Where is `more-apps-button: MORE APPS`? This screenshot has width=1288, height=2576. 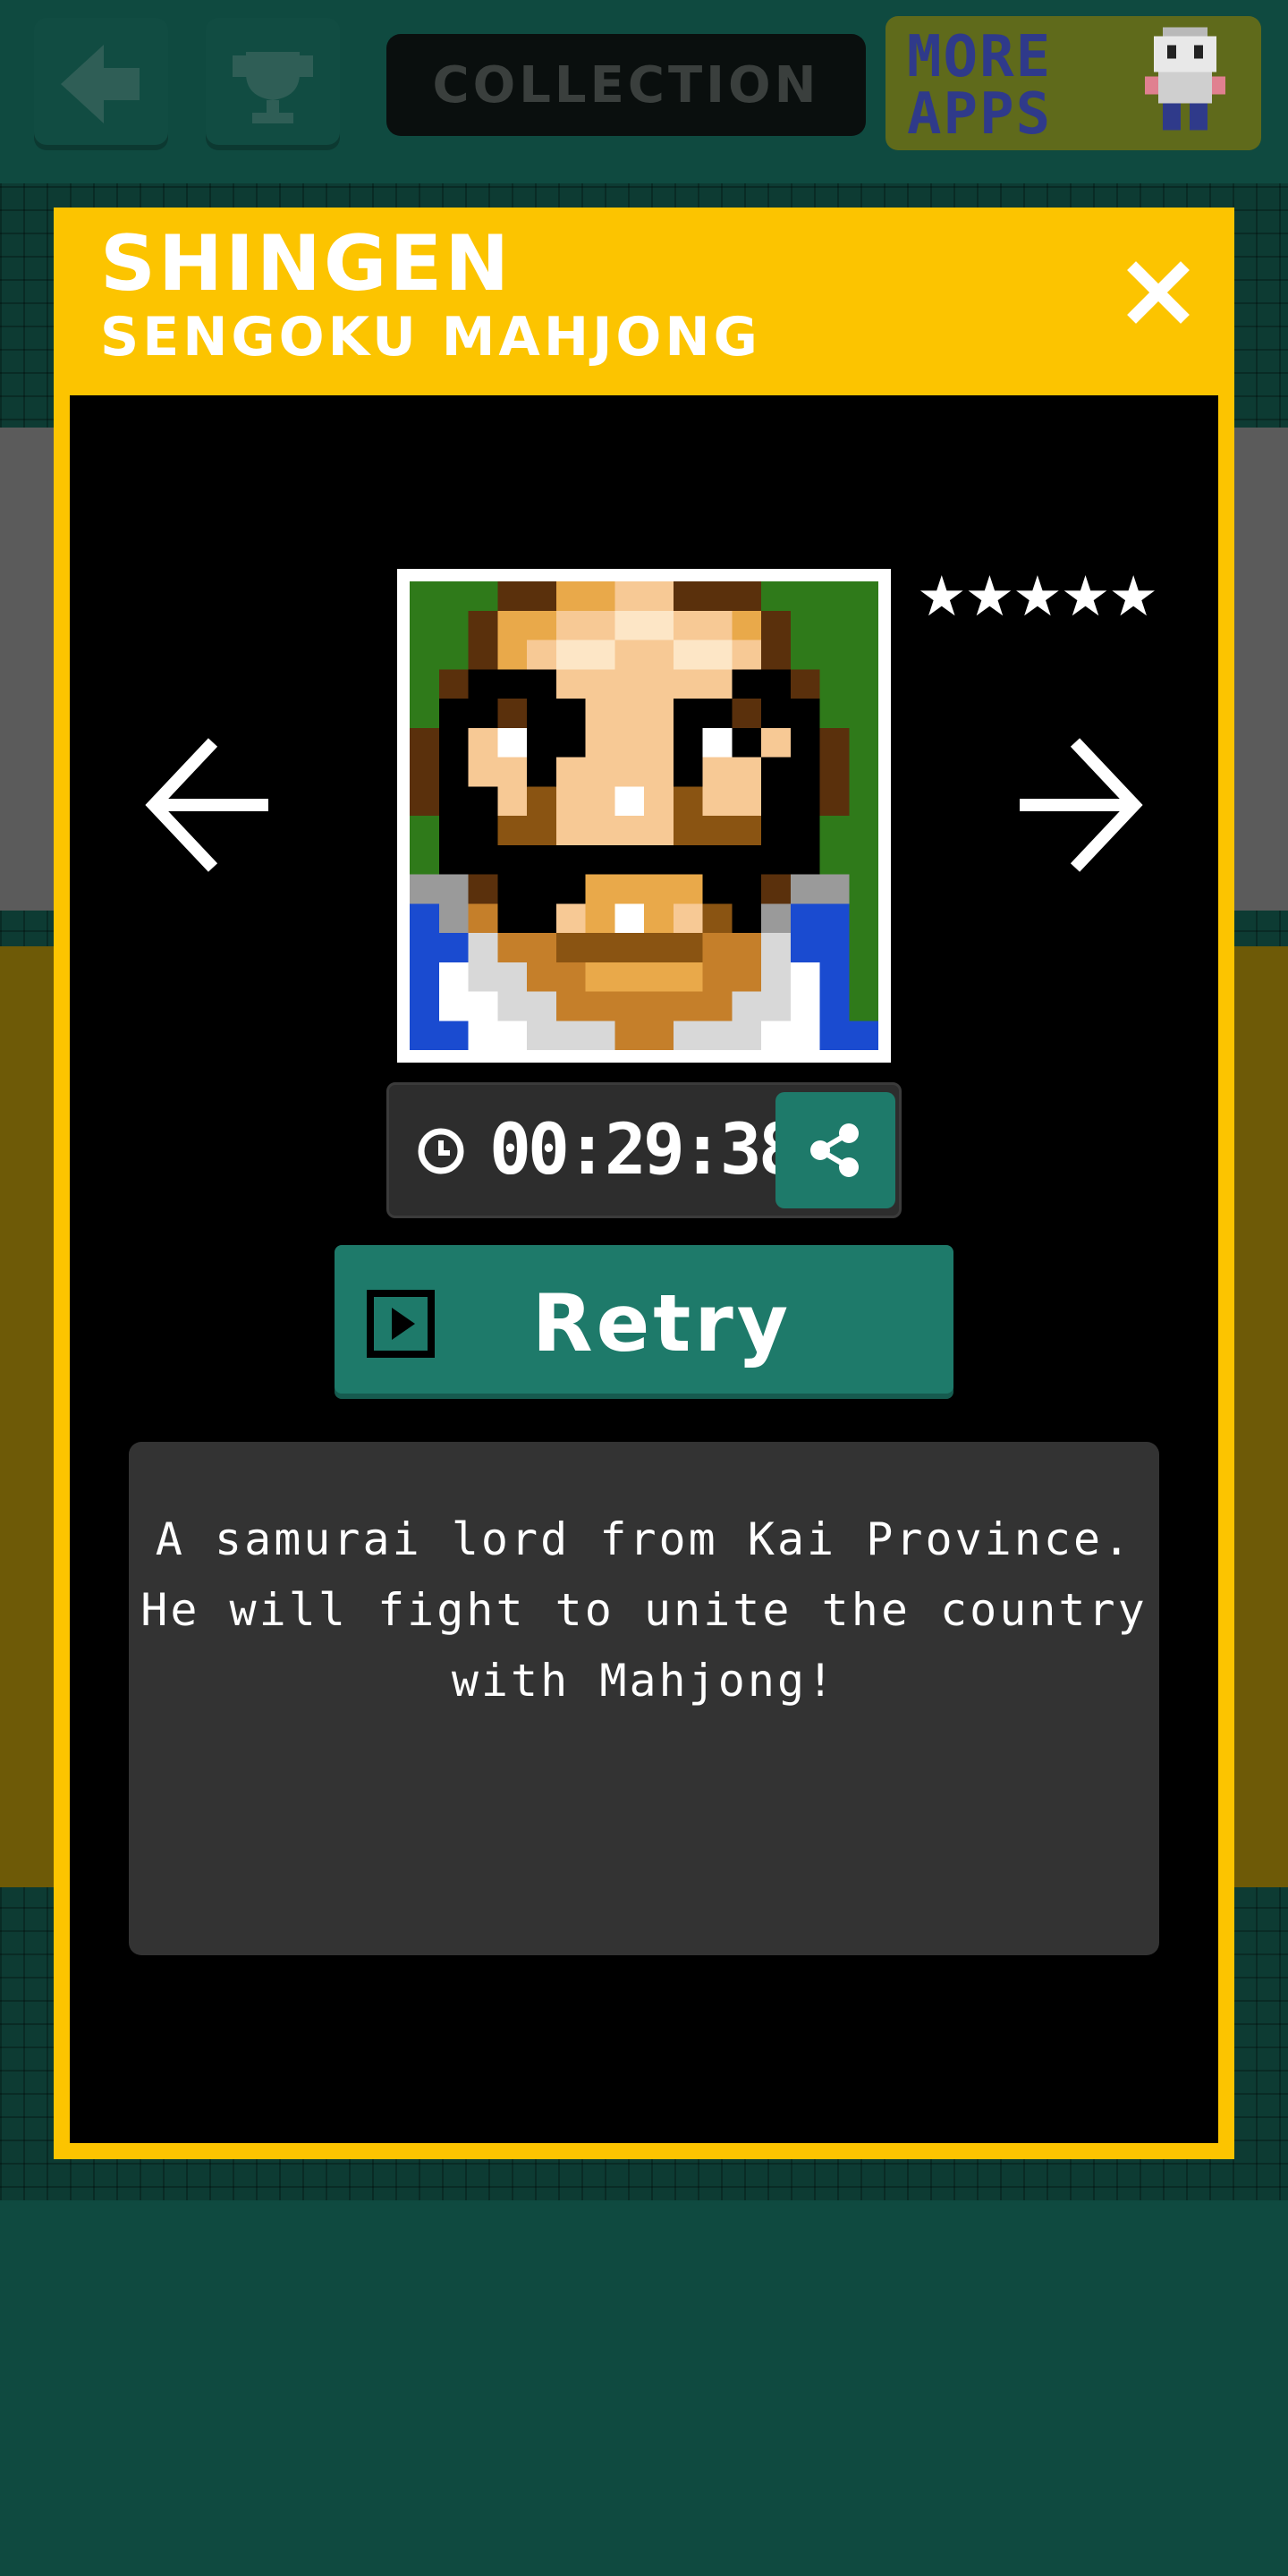
more-apps-button: MORE APPS is located at coordinates (1073, 83).